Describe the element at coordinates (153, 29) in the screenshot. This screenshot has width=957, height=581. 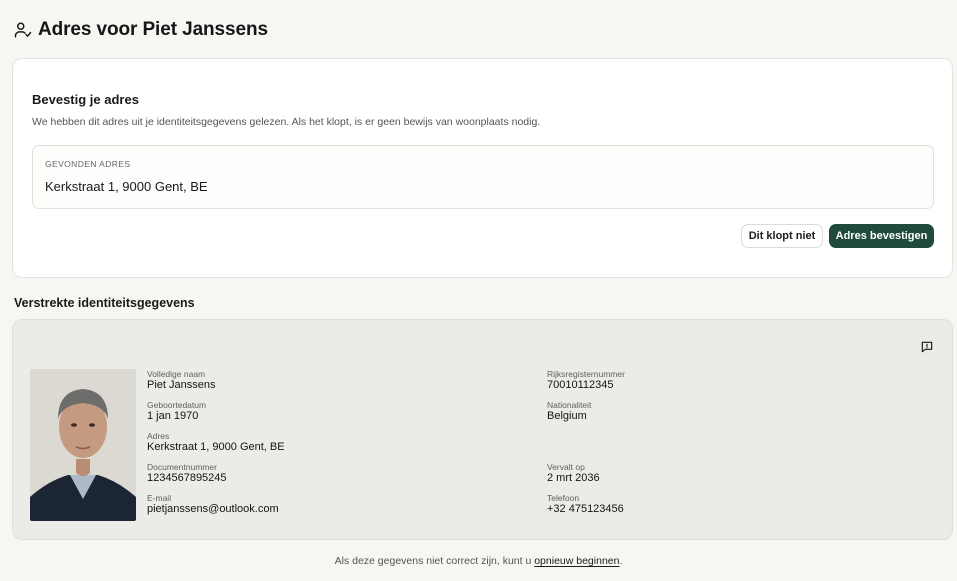
I see `page-title: Adres voor Piet Janssens` at that location.